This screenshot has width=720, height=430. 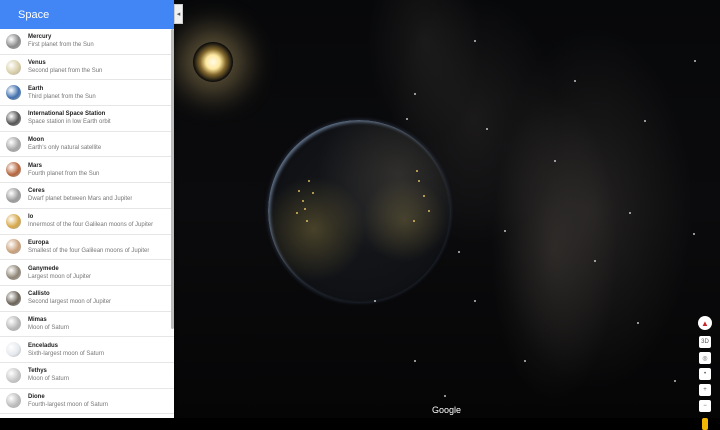 I want to click on item-description: Third planet from the Sun, so click(x=62, y=96).